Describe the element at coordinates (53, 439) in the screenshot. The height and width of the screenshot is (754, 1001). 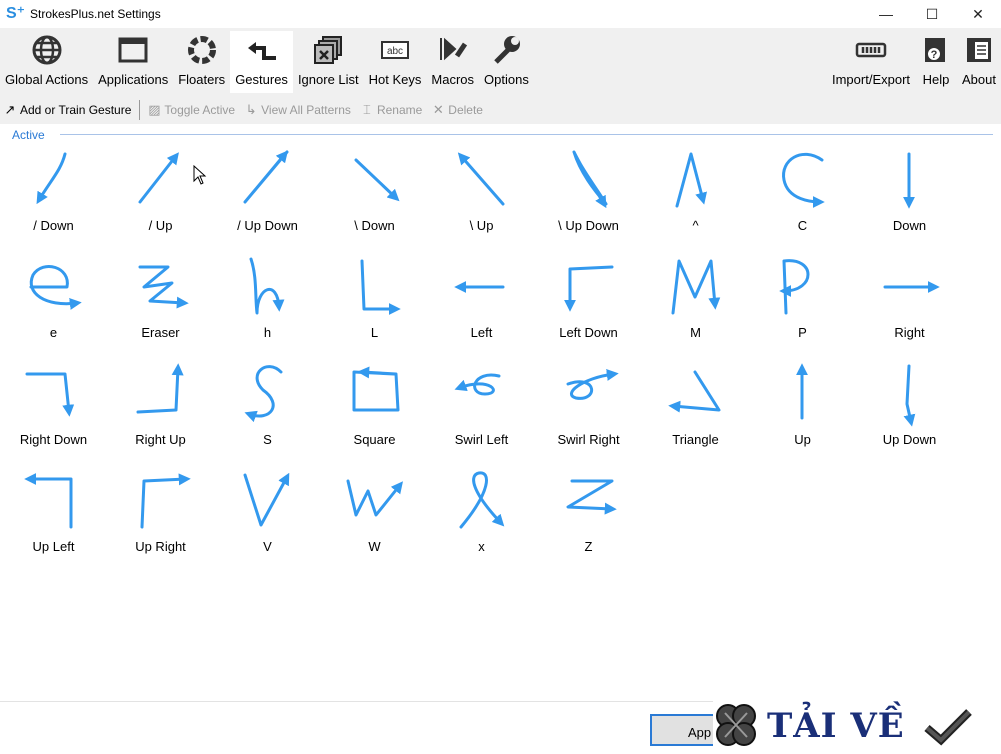
I see `gesture-name: Right Down` at that location.